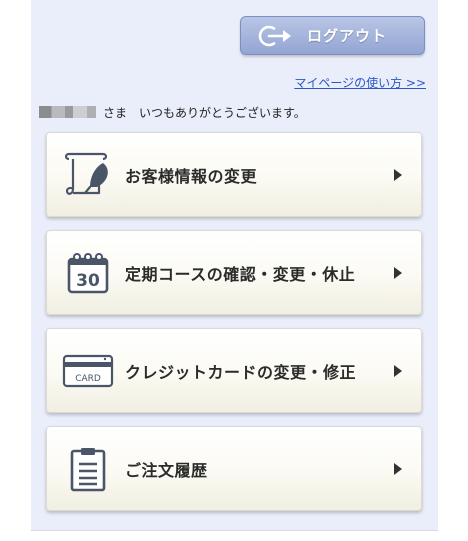 The height and width of the screenshot is (541, 468). What do you see at coordinates (347, 36) in the screenshot?
I see `logout-label: ログアウト` at bounding box center [347, 36].